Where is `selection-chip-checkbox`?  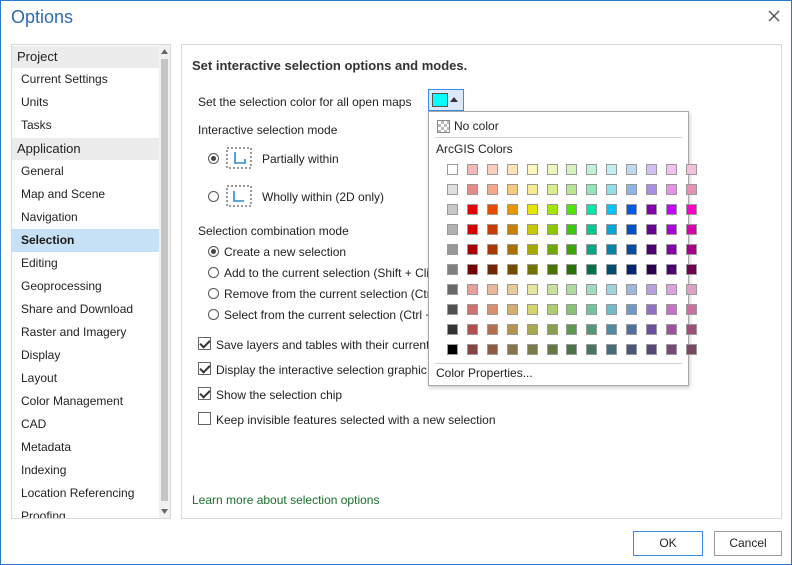
selection-chip-checkbox is located at coordinates (204, 393).